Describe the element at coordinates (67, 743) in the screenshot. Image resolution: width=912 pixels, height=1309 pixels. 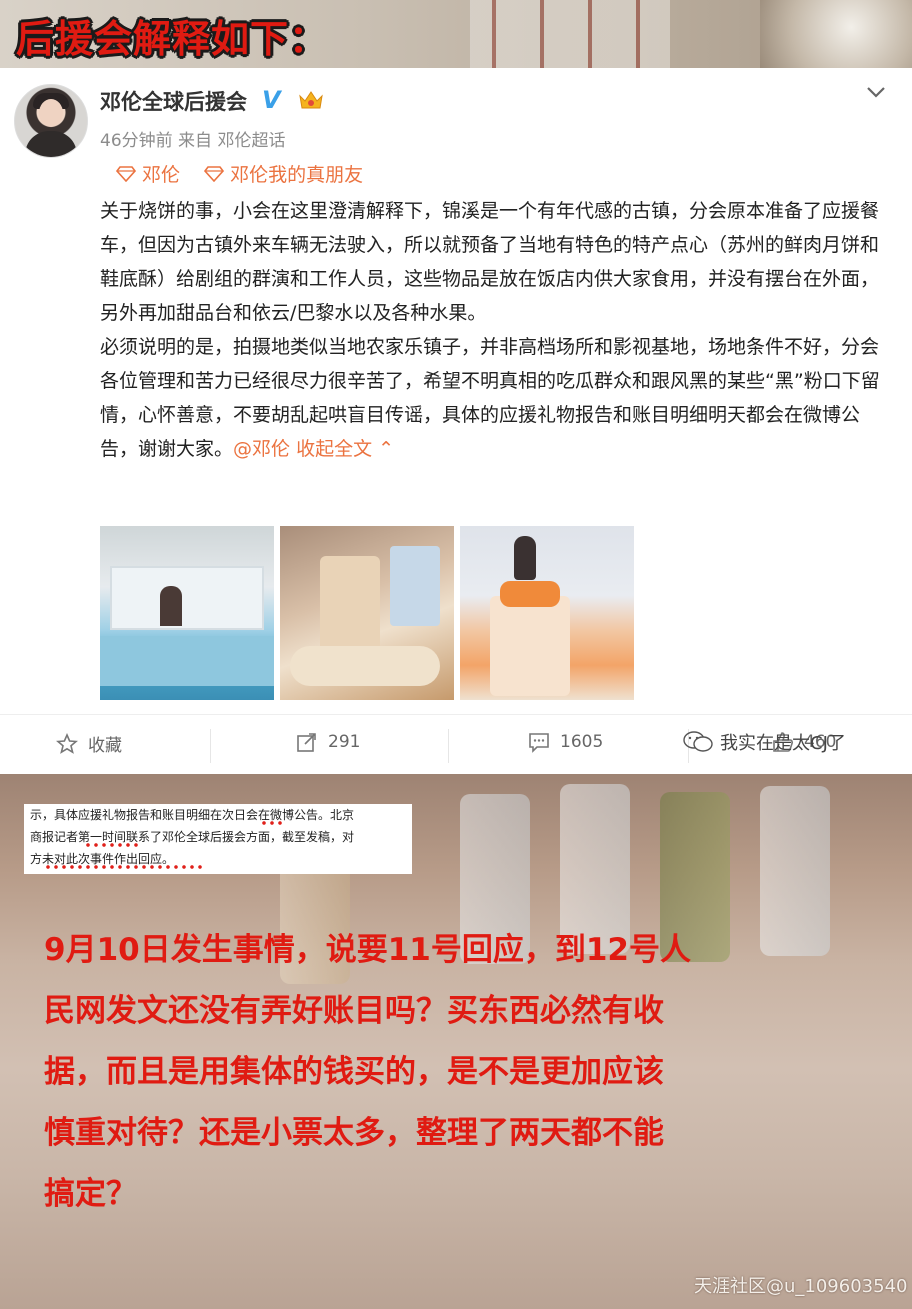
I see `star-icon` at that location.